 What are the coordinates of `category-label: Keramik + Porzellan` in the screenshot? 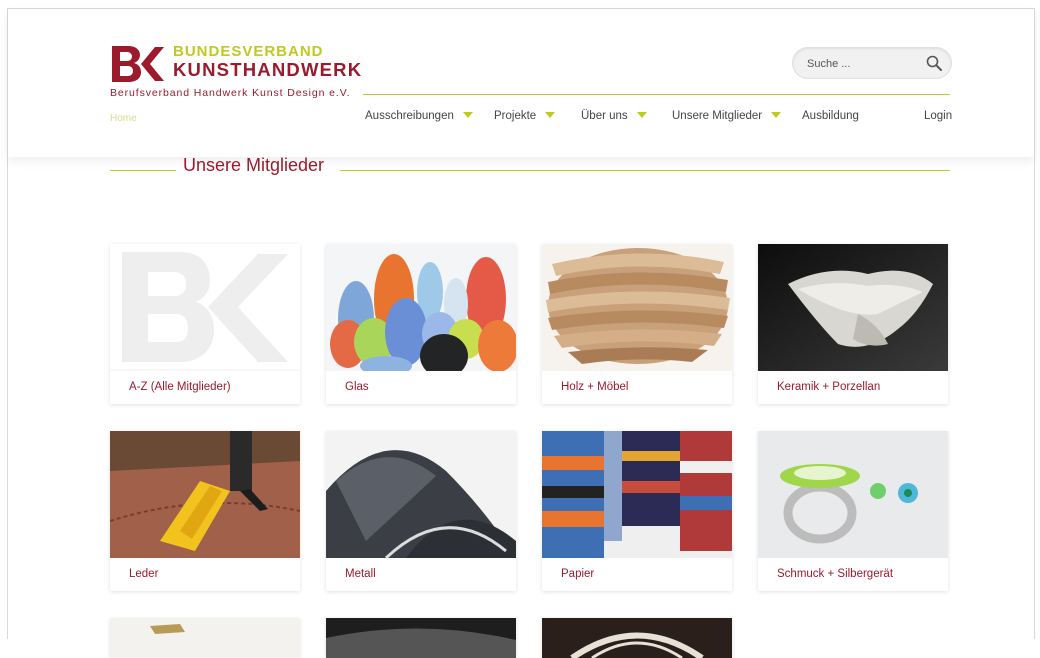 It's located at (829, 387).